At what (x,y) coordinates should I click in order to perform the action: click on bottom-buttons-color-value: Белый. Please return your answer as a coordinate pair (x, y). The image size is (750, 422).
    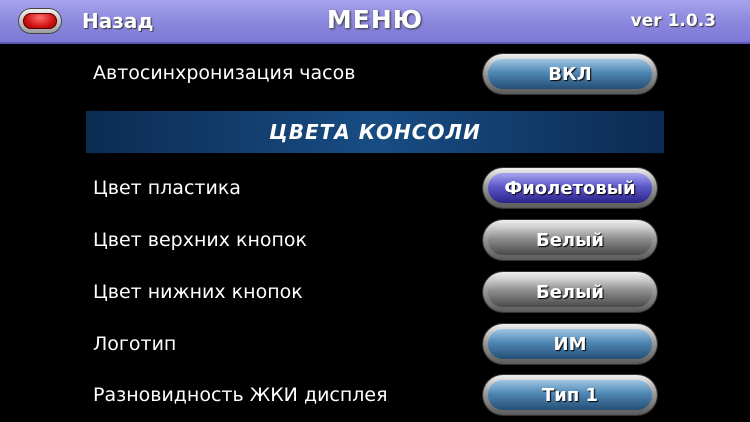
    Looking at the image, I should click on (570, 292).